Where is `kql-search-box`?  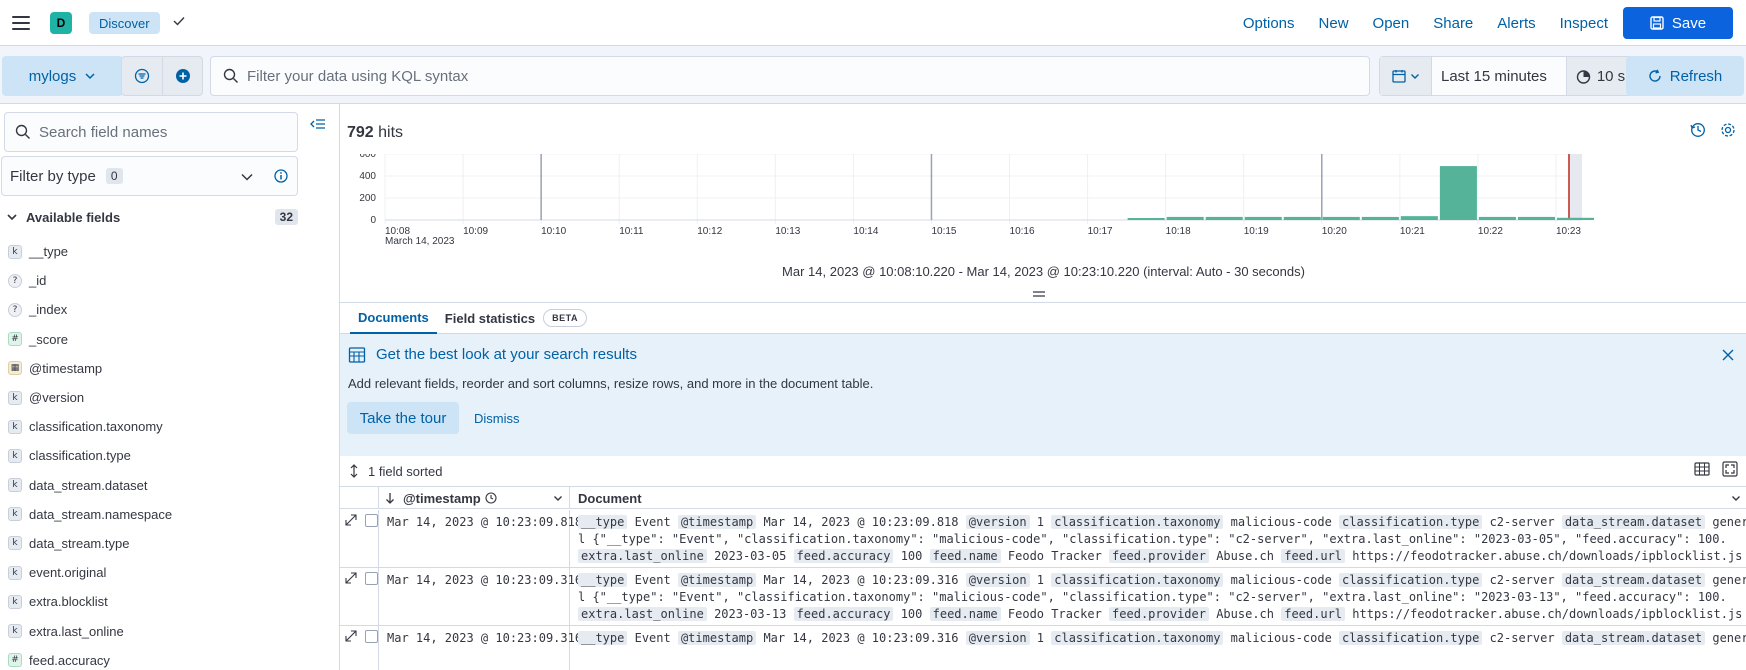 kql-search-box is located at coordinates (790, 76).